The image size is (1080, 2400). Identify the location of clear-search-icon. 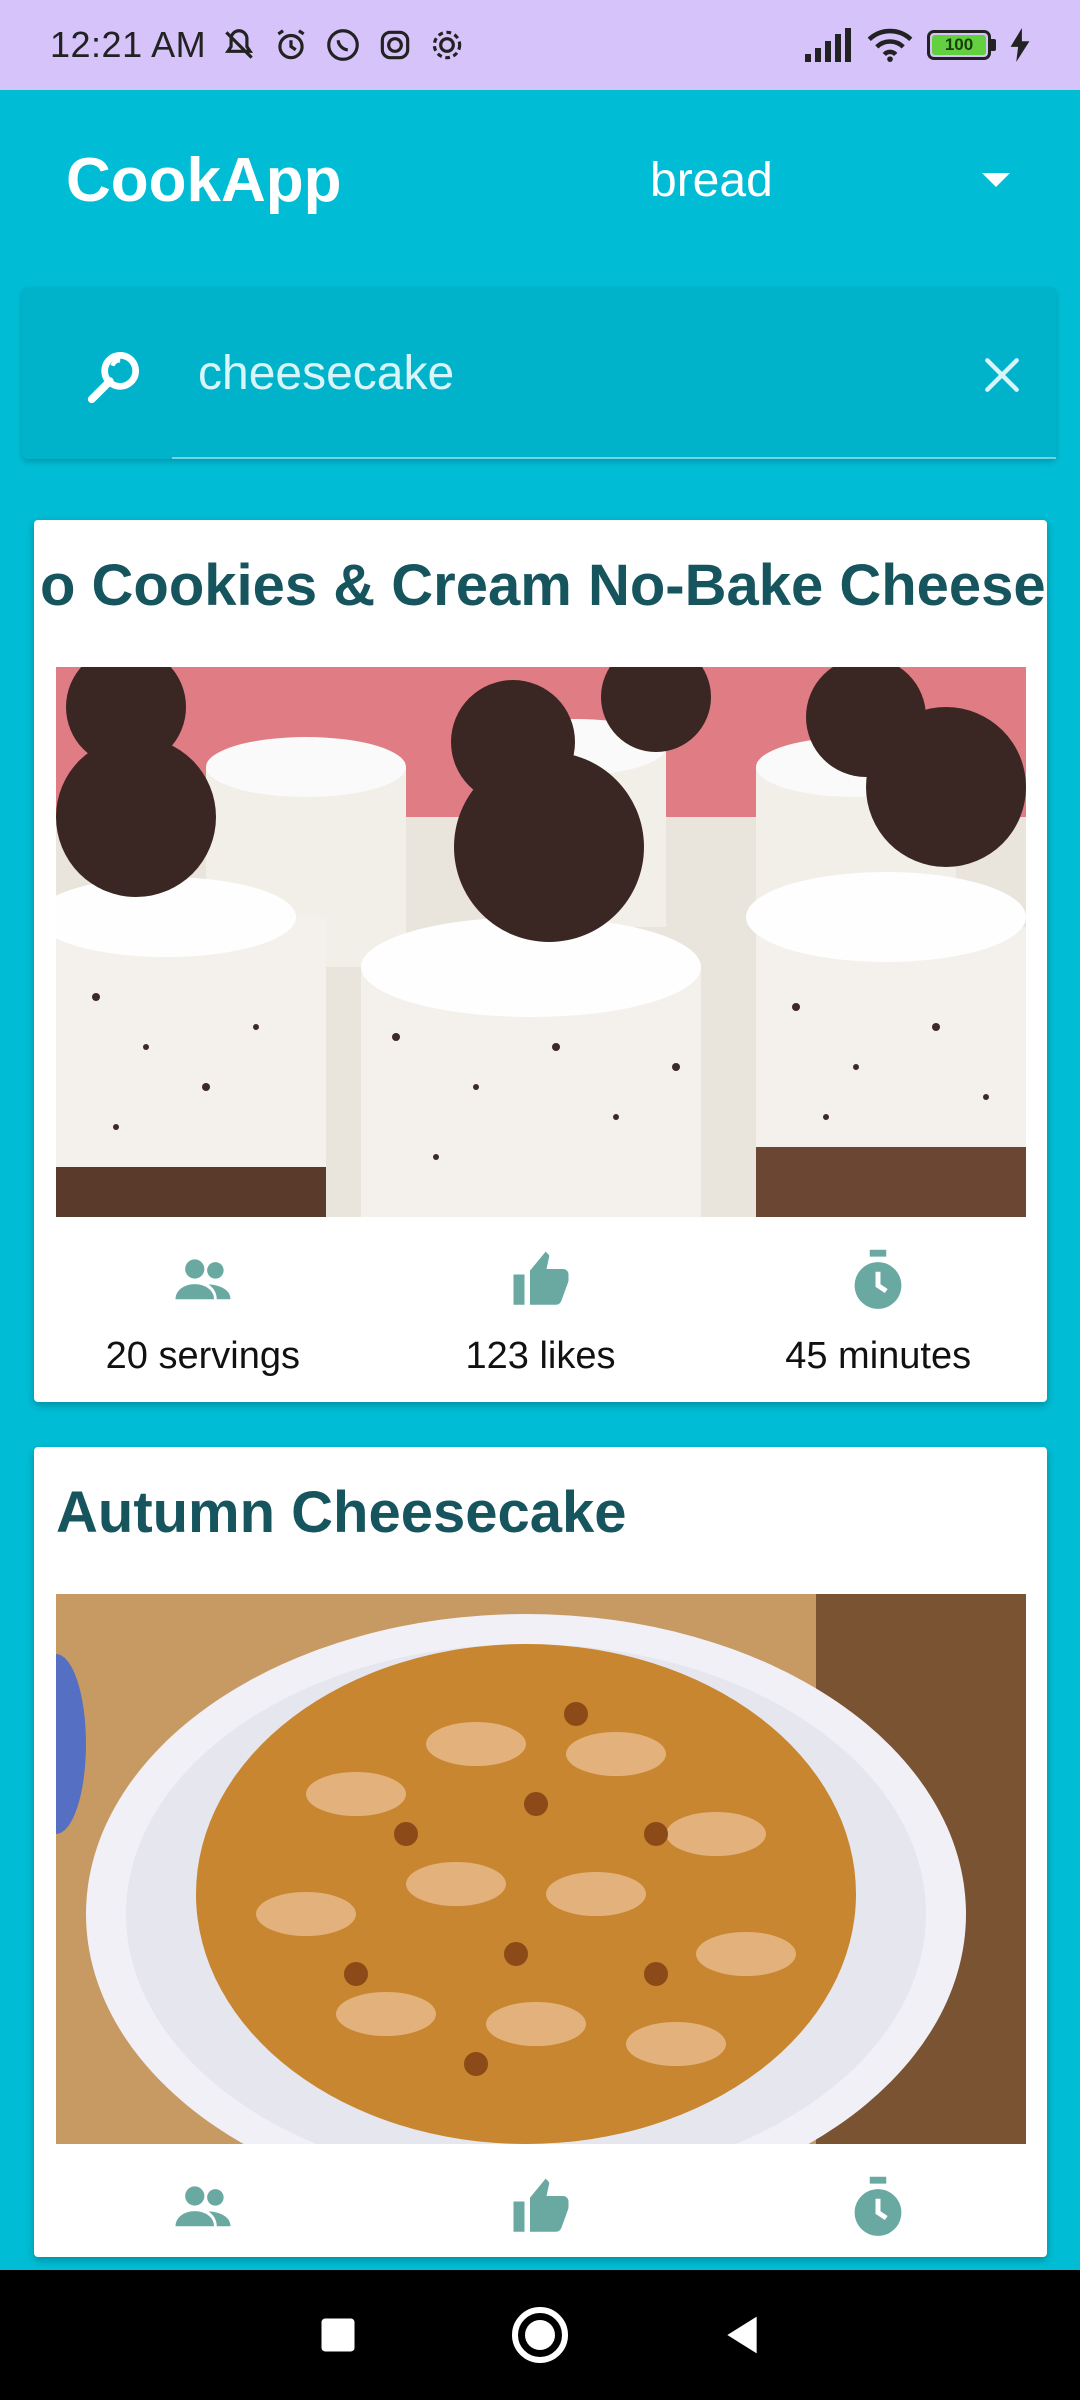
(1002, 375).